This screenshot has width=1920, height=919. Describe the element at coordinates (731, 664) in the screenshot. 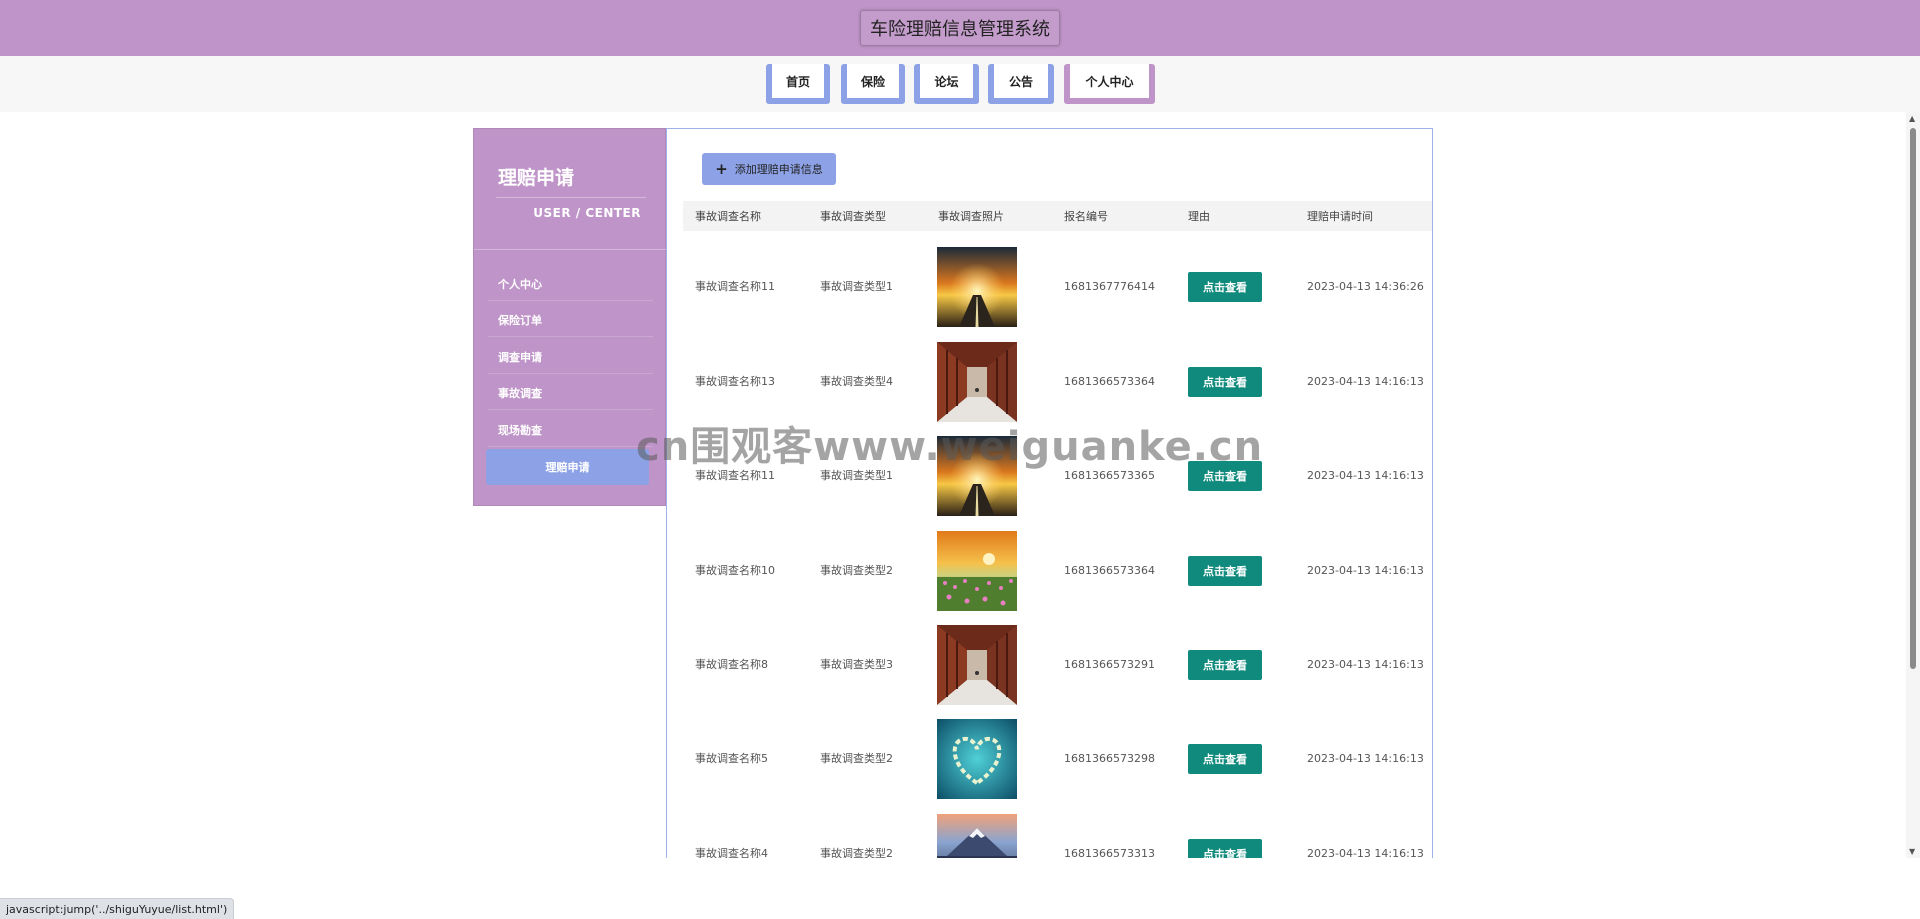

I see `cell-name: 事故调查名称8` at that location.